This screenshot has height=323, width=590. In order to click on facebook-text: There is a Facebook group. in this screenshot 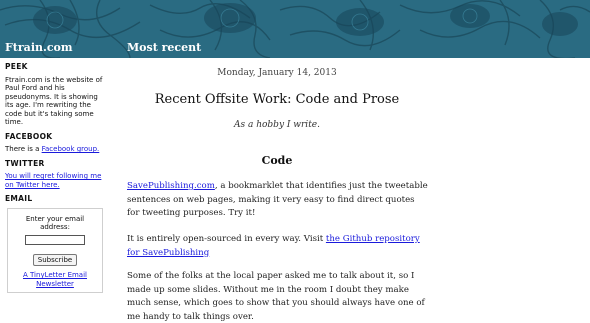, I will do `click(56, 149)`.